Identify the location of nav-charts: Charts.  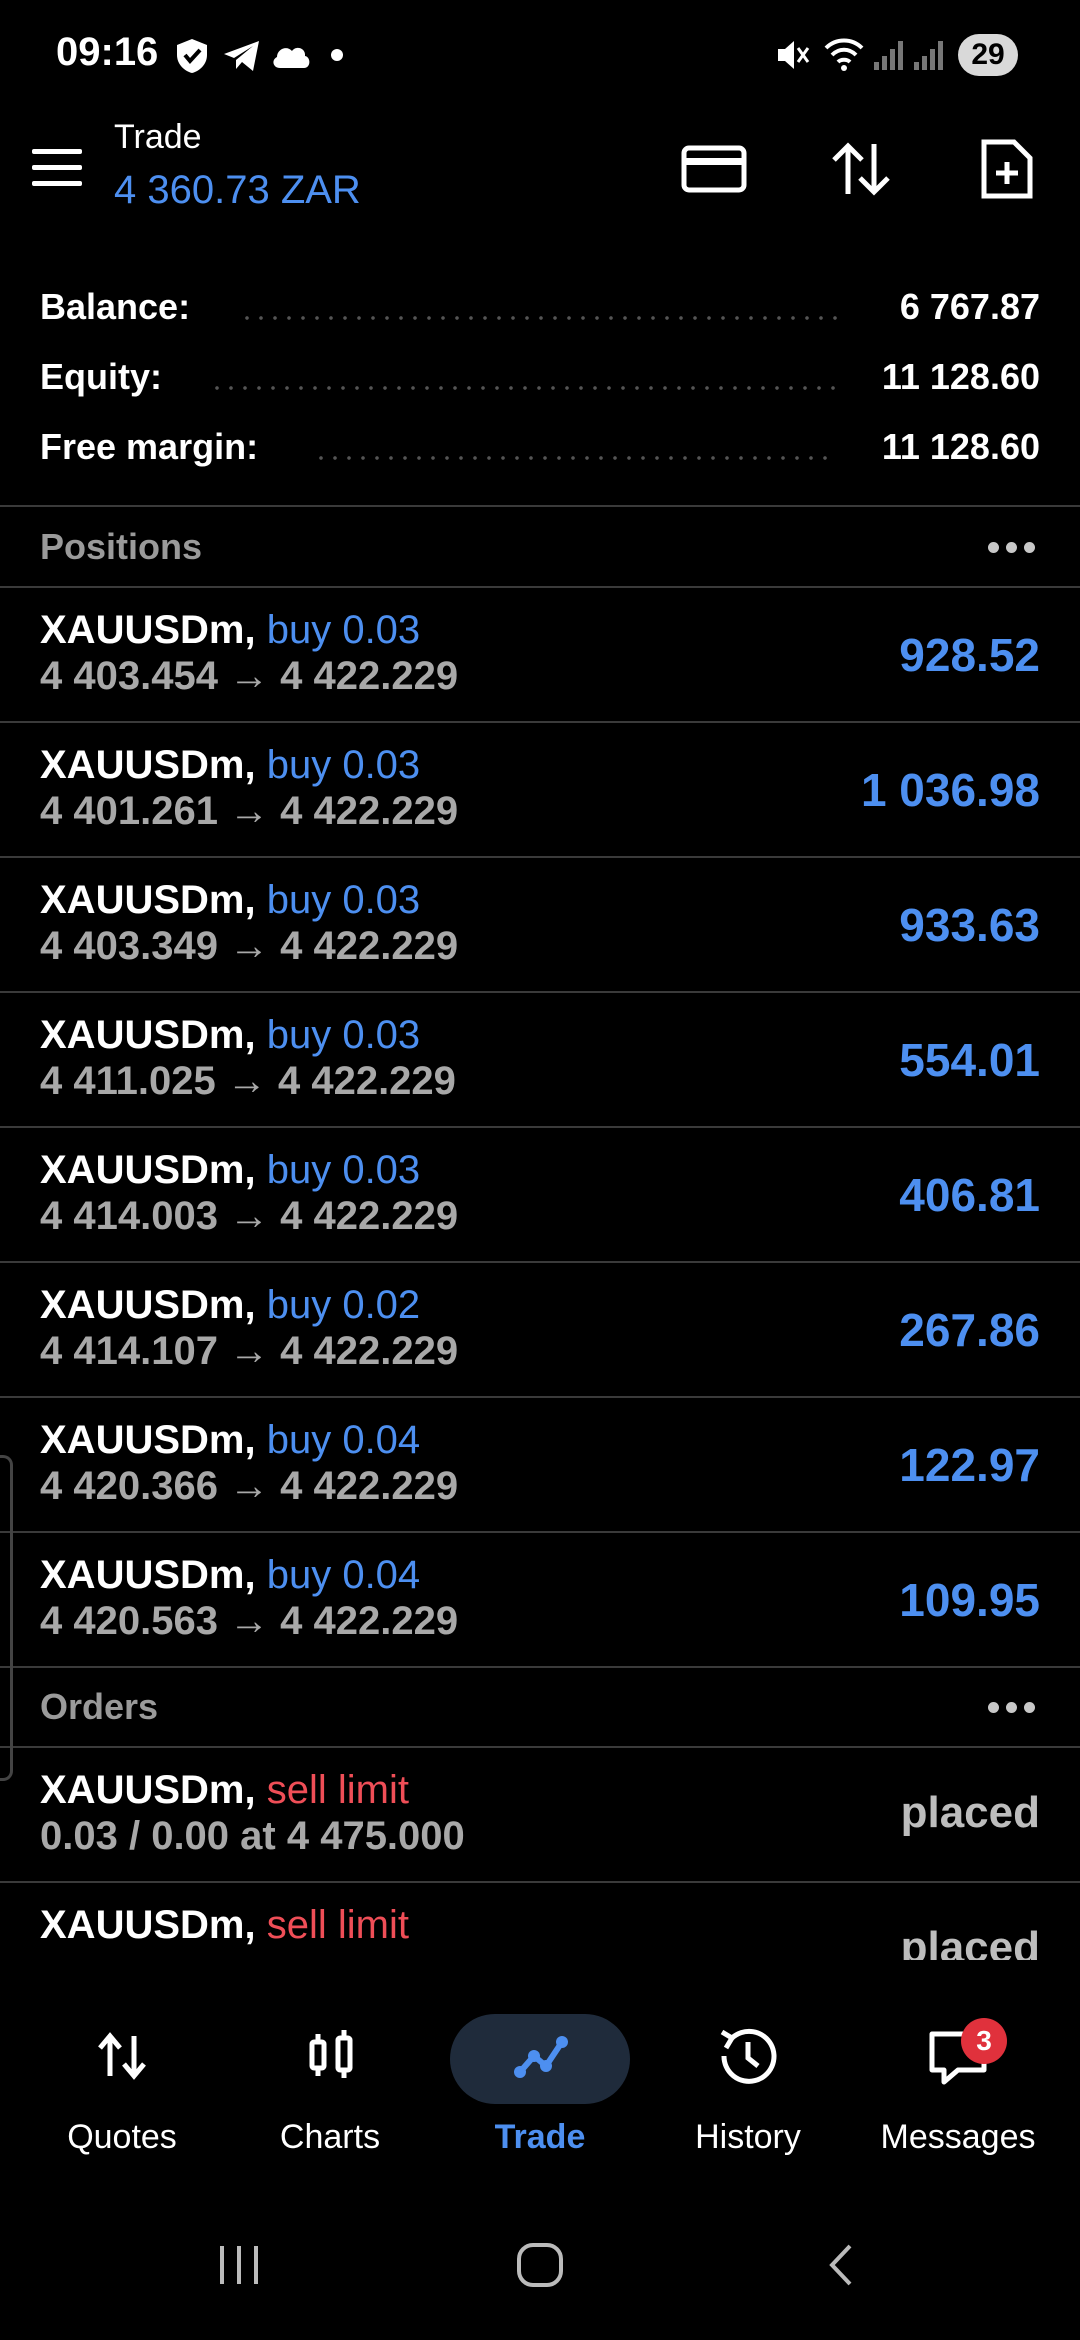
(330, 2085).